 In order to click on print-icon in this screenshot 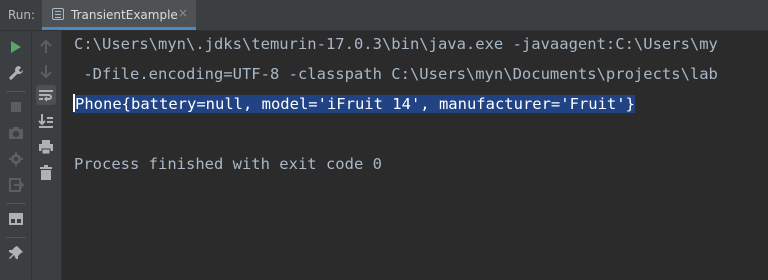, I will do `click(46, 147)`.